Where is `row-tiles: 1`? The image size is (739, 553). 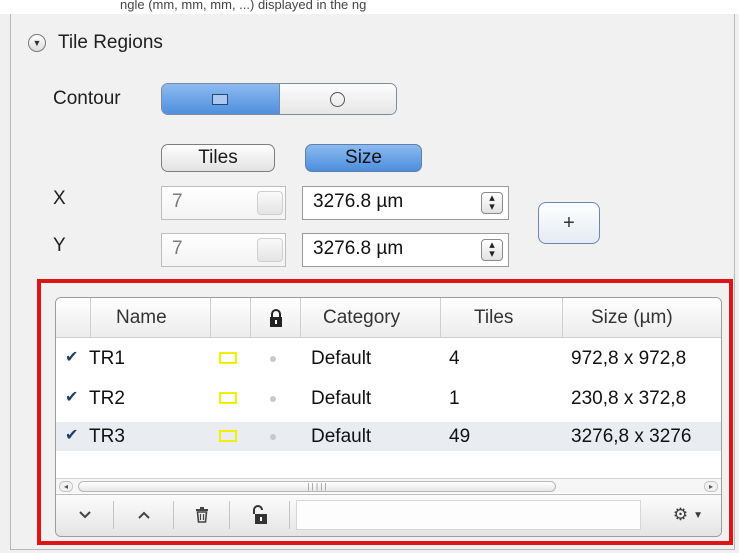 row-tiles: 1 is located at coordinates (454, 398).